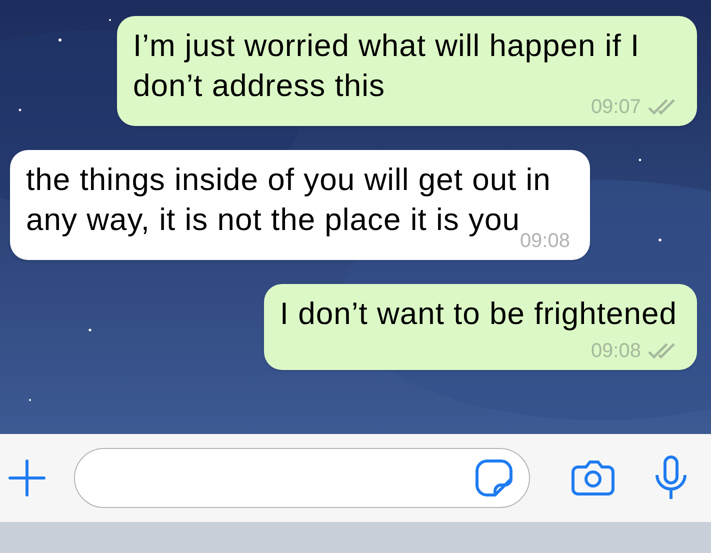  Describe the element at coordinates (593, 478) in the screenshot. I see `camera-icon` at that location.